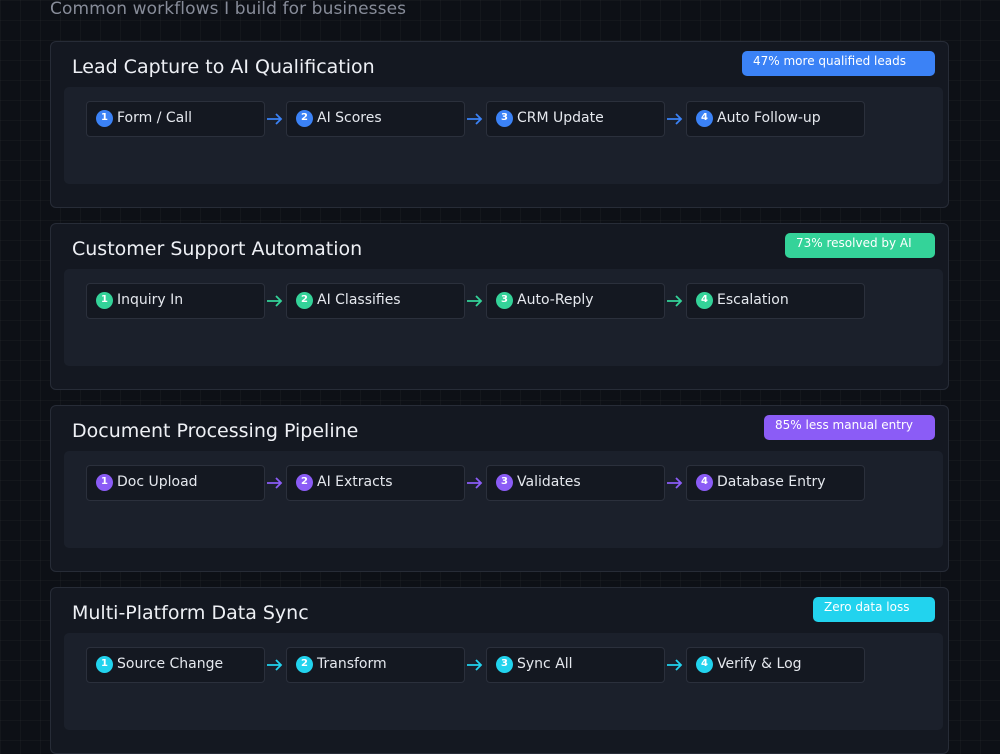 The width and height of the screenshot is (1000, 754). I want to click on workflow-step: 3 Validates, so click(575, 483).